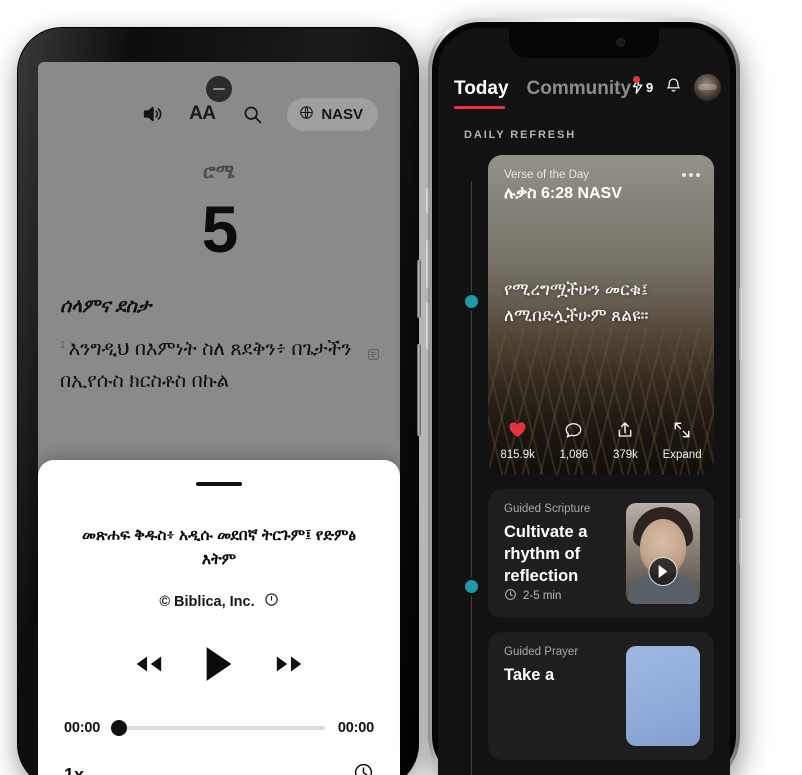 The height and width of the screenshot is (775, 802). Describe the element at coordinates (471, 478) in the screenshot. I see `timeline-line` at that location.